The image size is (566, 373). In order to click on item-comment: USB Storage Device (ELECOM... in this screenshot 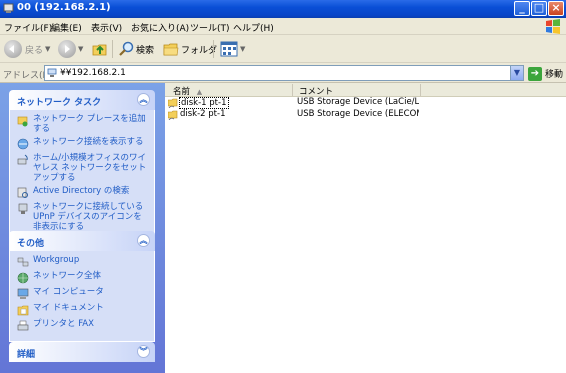, I will do `click(358, 114)`.